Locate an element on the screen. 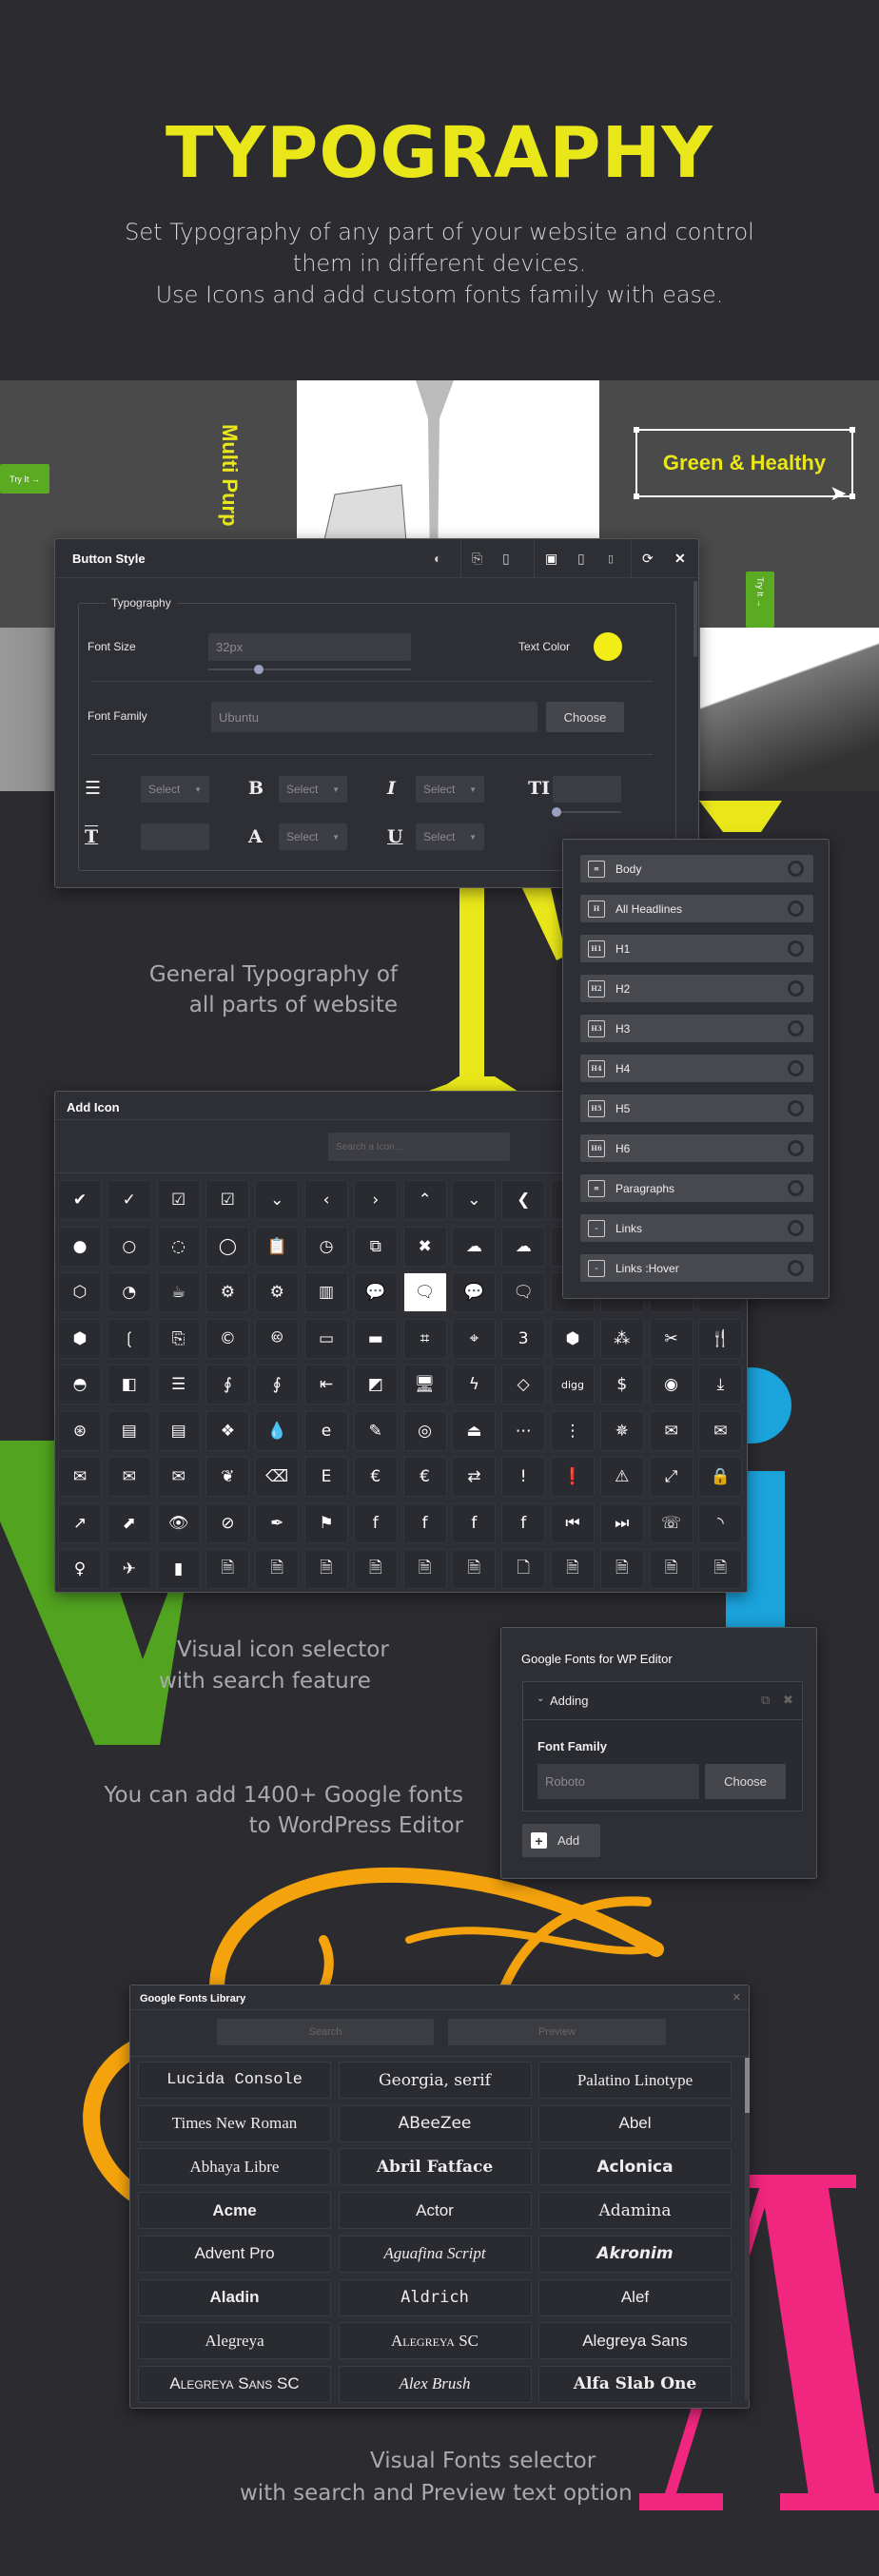  ellipsis-h-icon: ⋯ is located at coordinates (524, 1430).